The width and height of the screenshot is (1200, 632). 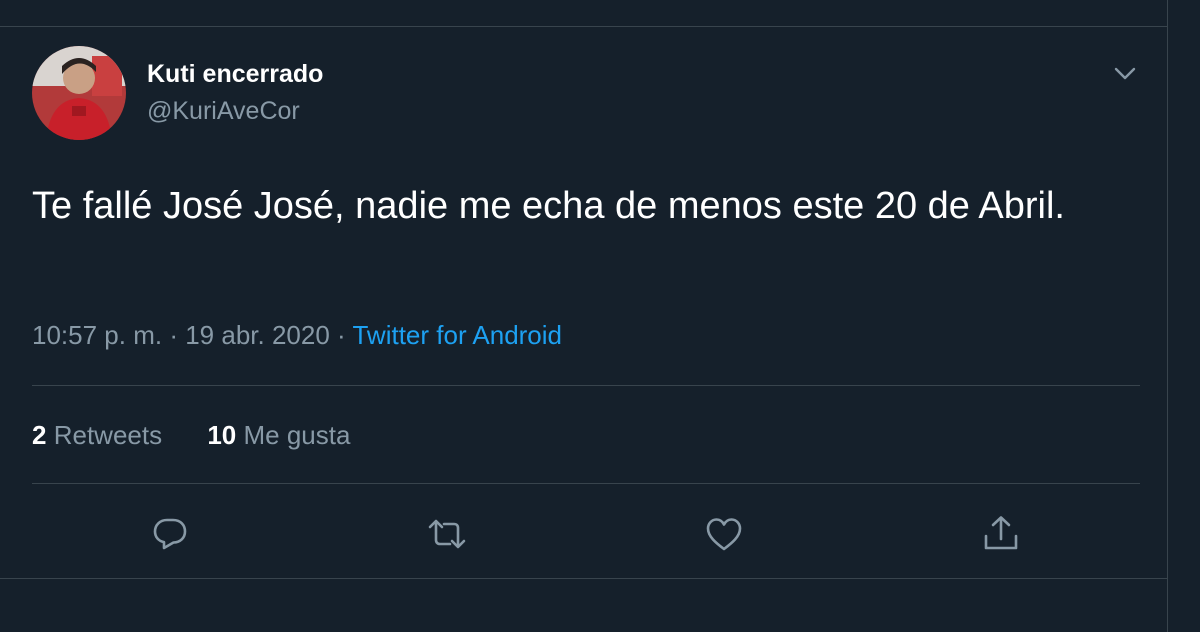 I want to click on retweet-icon, so click(x=447, y=534).